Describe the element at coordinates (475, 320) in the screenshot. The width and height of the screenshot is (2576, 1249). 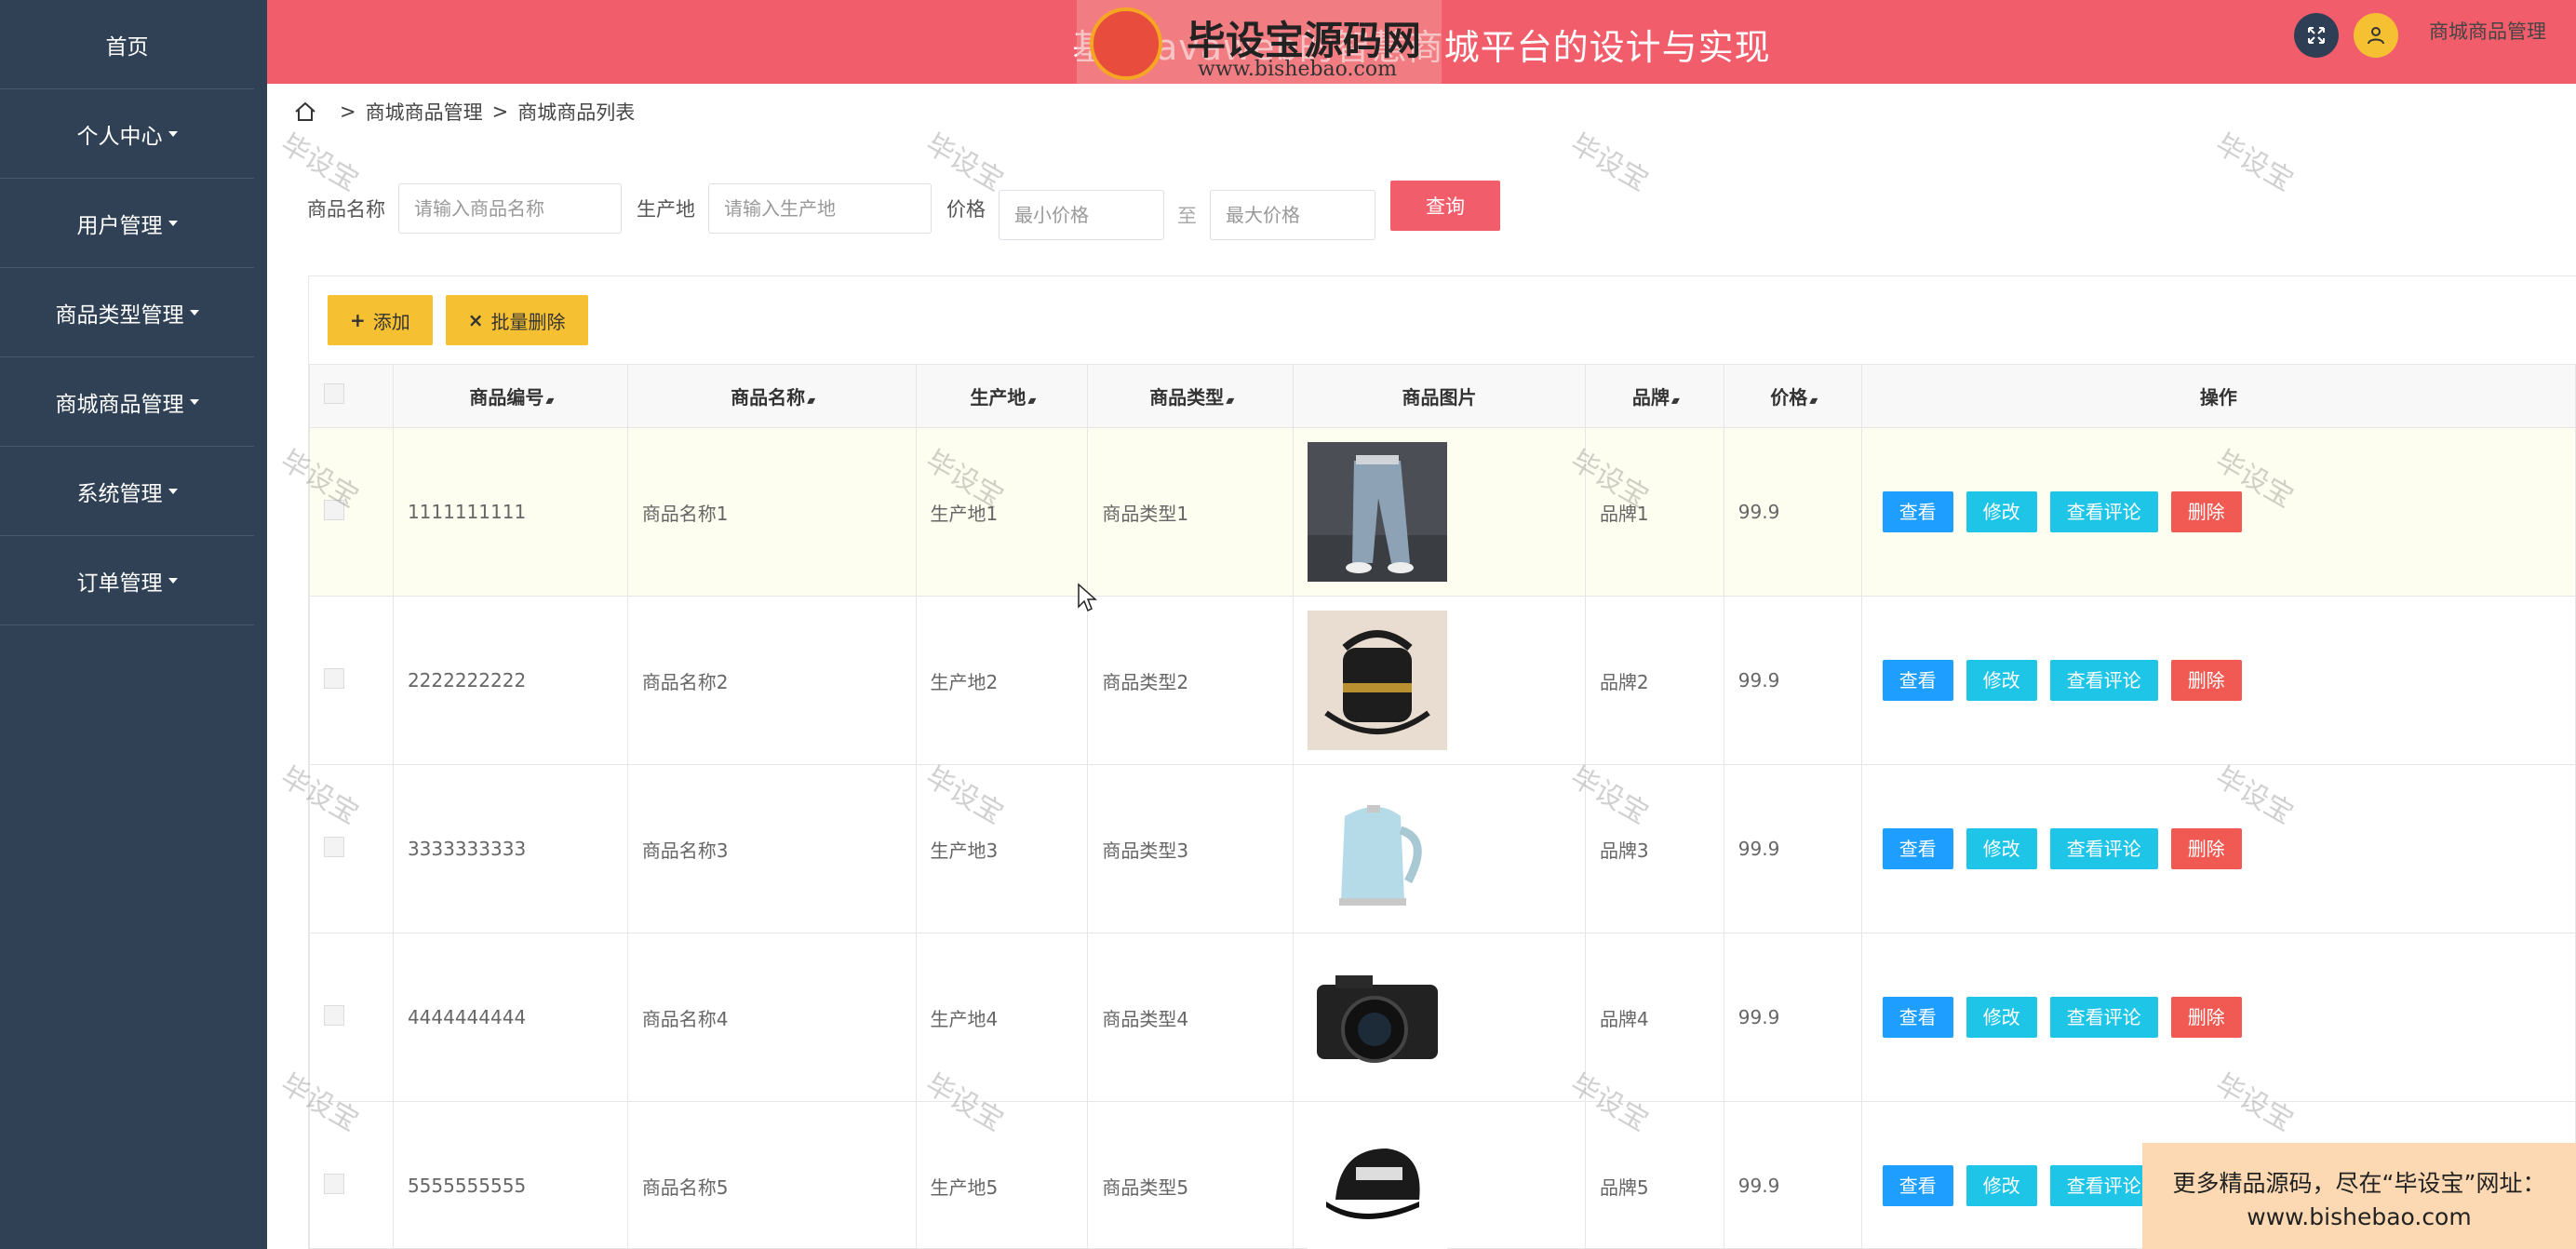
I see `close-icon: ×` at that location.